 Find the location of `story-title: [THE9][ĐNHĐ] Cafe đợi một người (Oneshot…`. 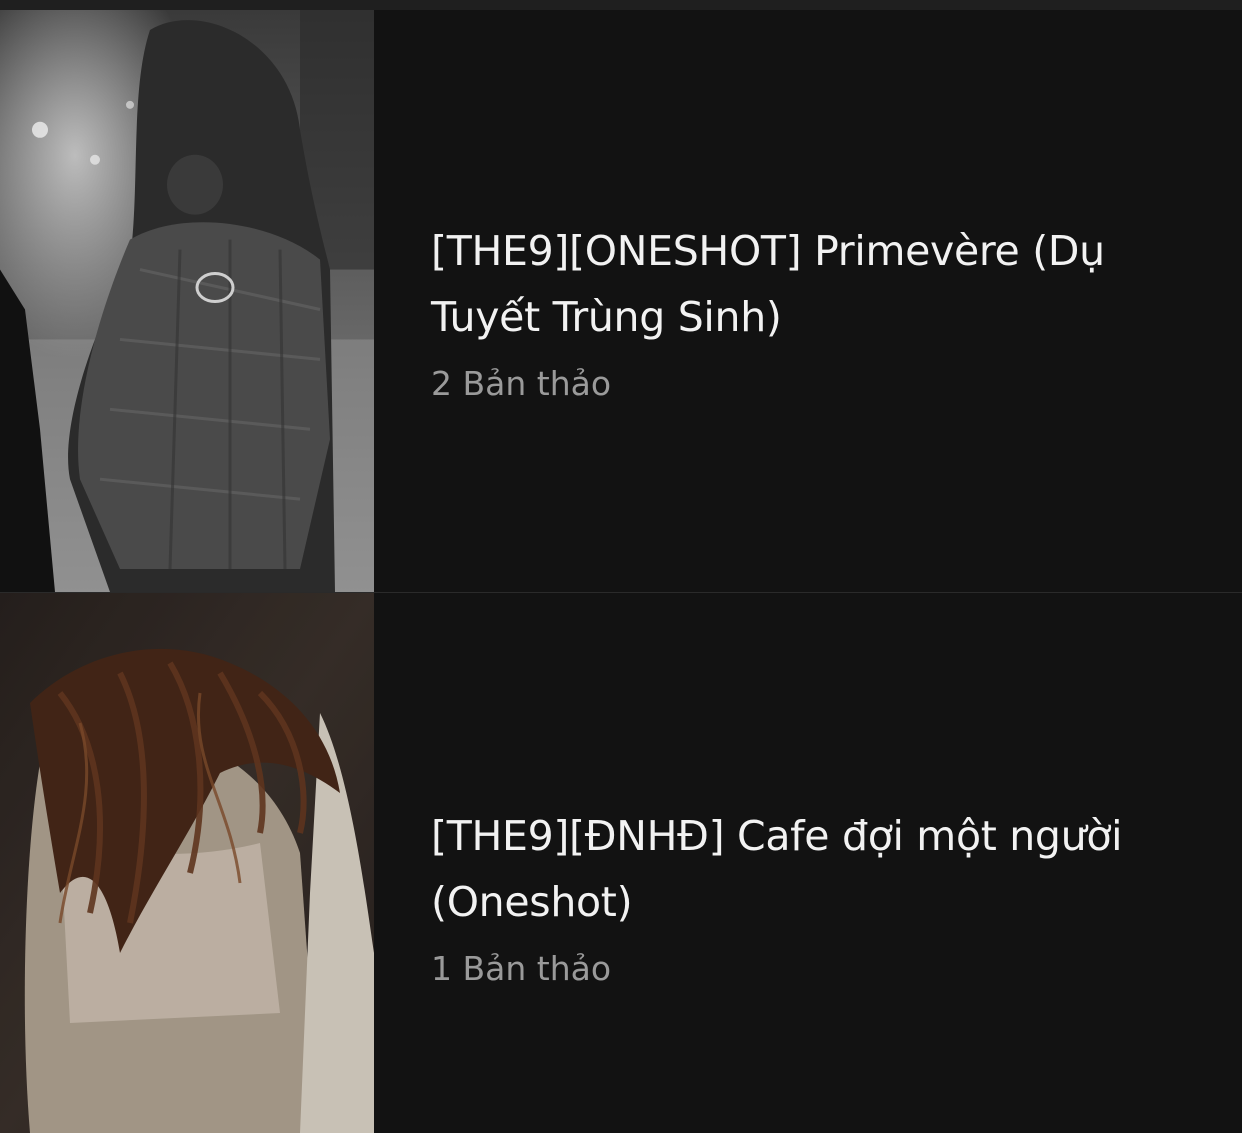

story-title: [THE9][ĐNHĐ] Cafe đợi một người (Oneshot… is located at coordinates (816, 869).